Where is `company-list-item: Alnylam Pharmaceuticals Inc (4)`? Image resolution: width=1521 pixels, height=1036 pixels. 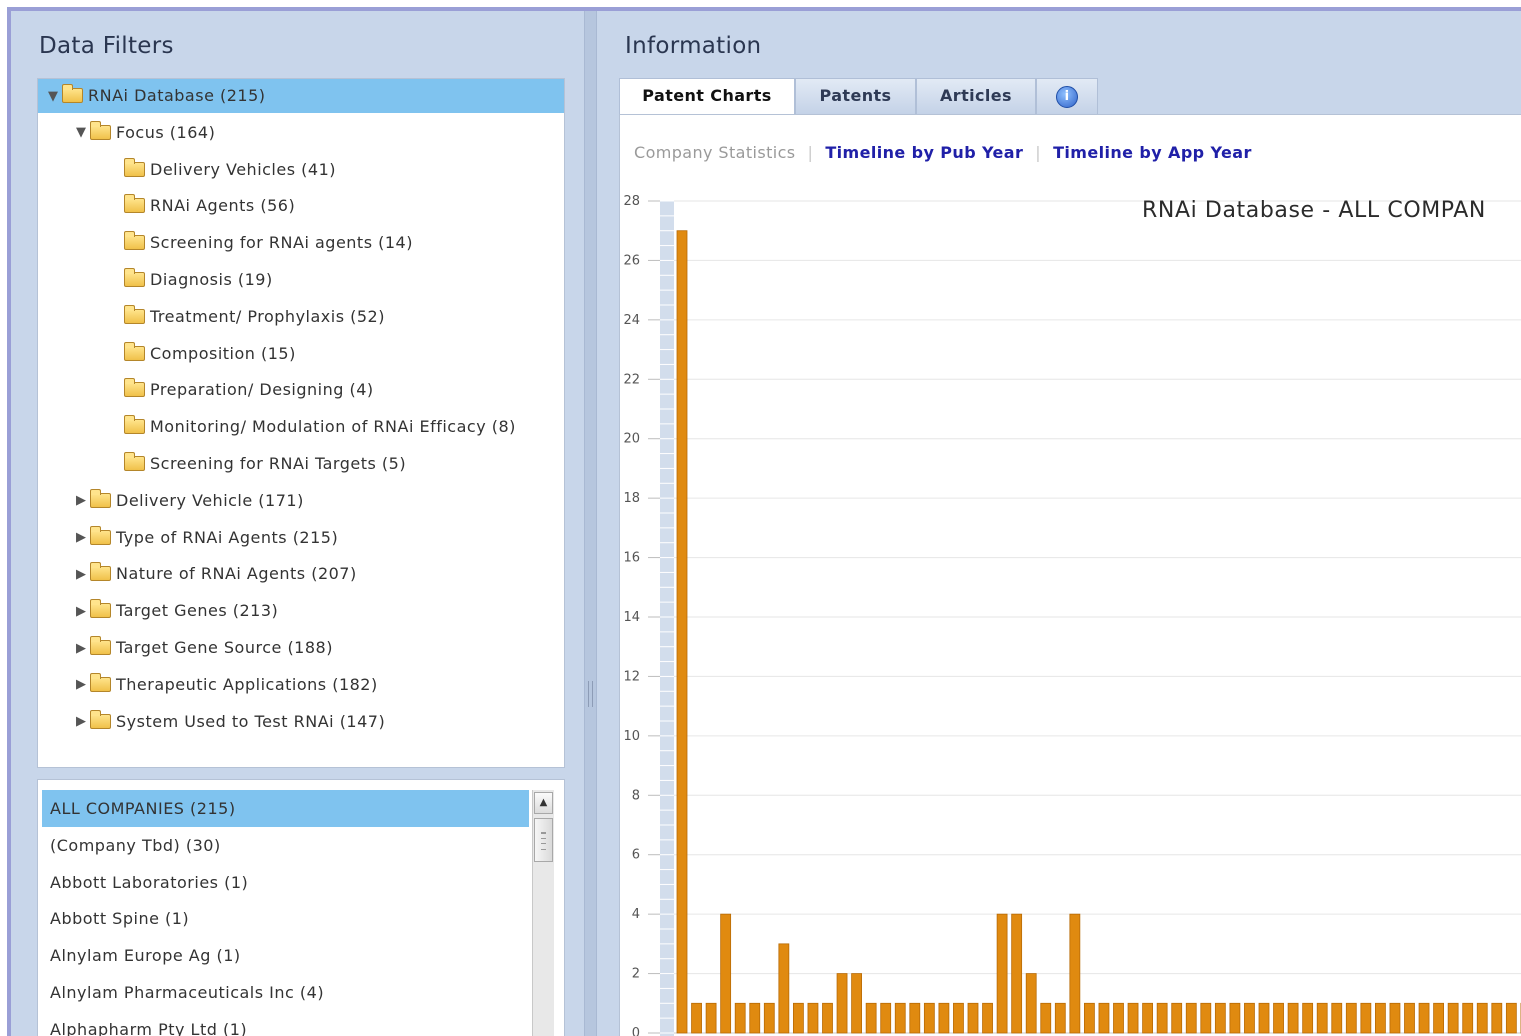 company-list-item: Alnylam Pharmaceuticals Inc (4) is located at coordinates (288, 992).